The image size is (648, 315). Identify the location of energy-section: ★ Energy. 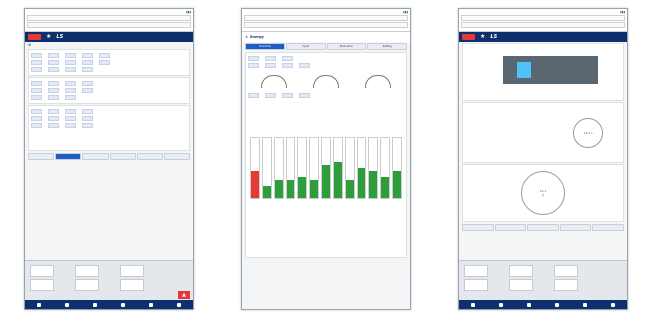
(326, 37).